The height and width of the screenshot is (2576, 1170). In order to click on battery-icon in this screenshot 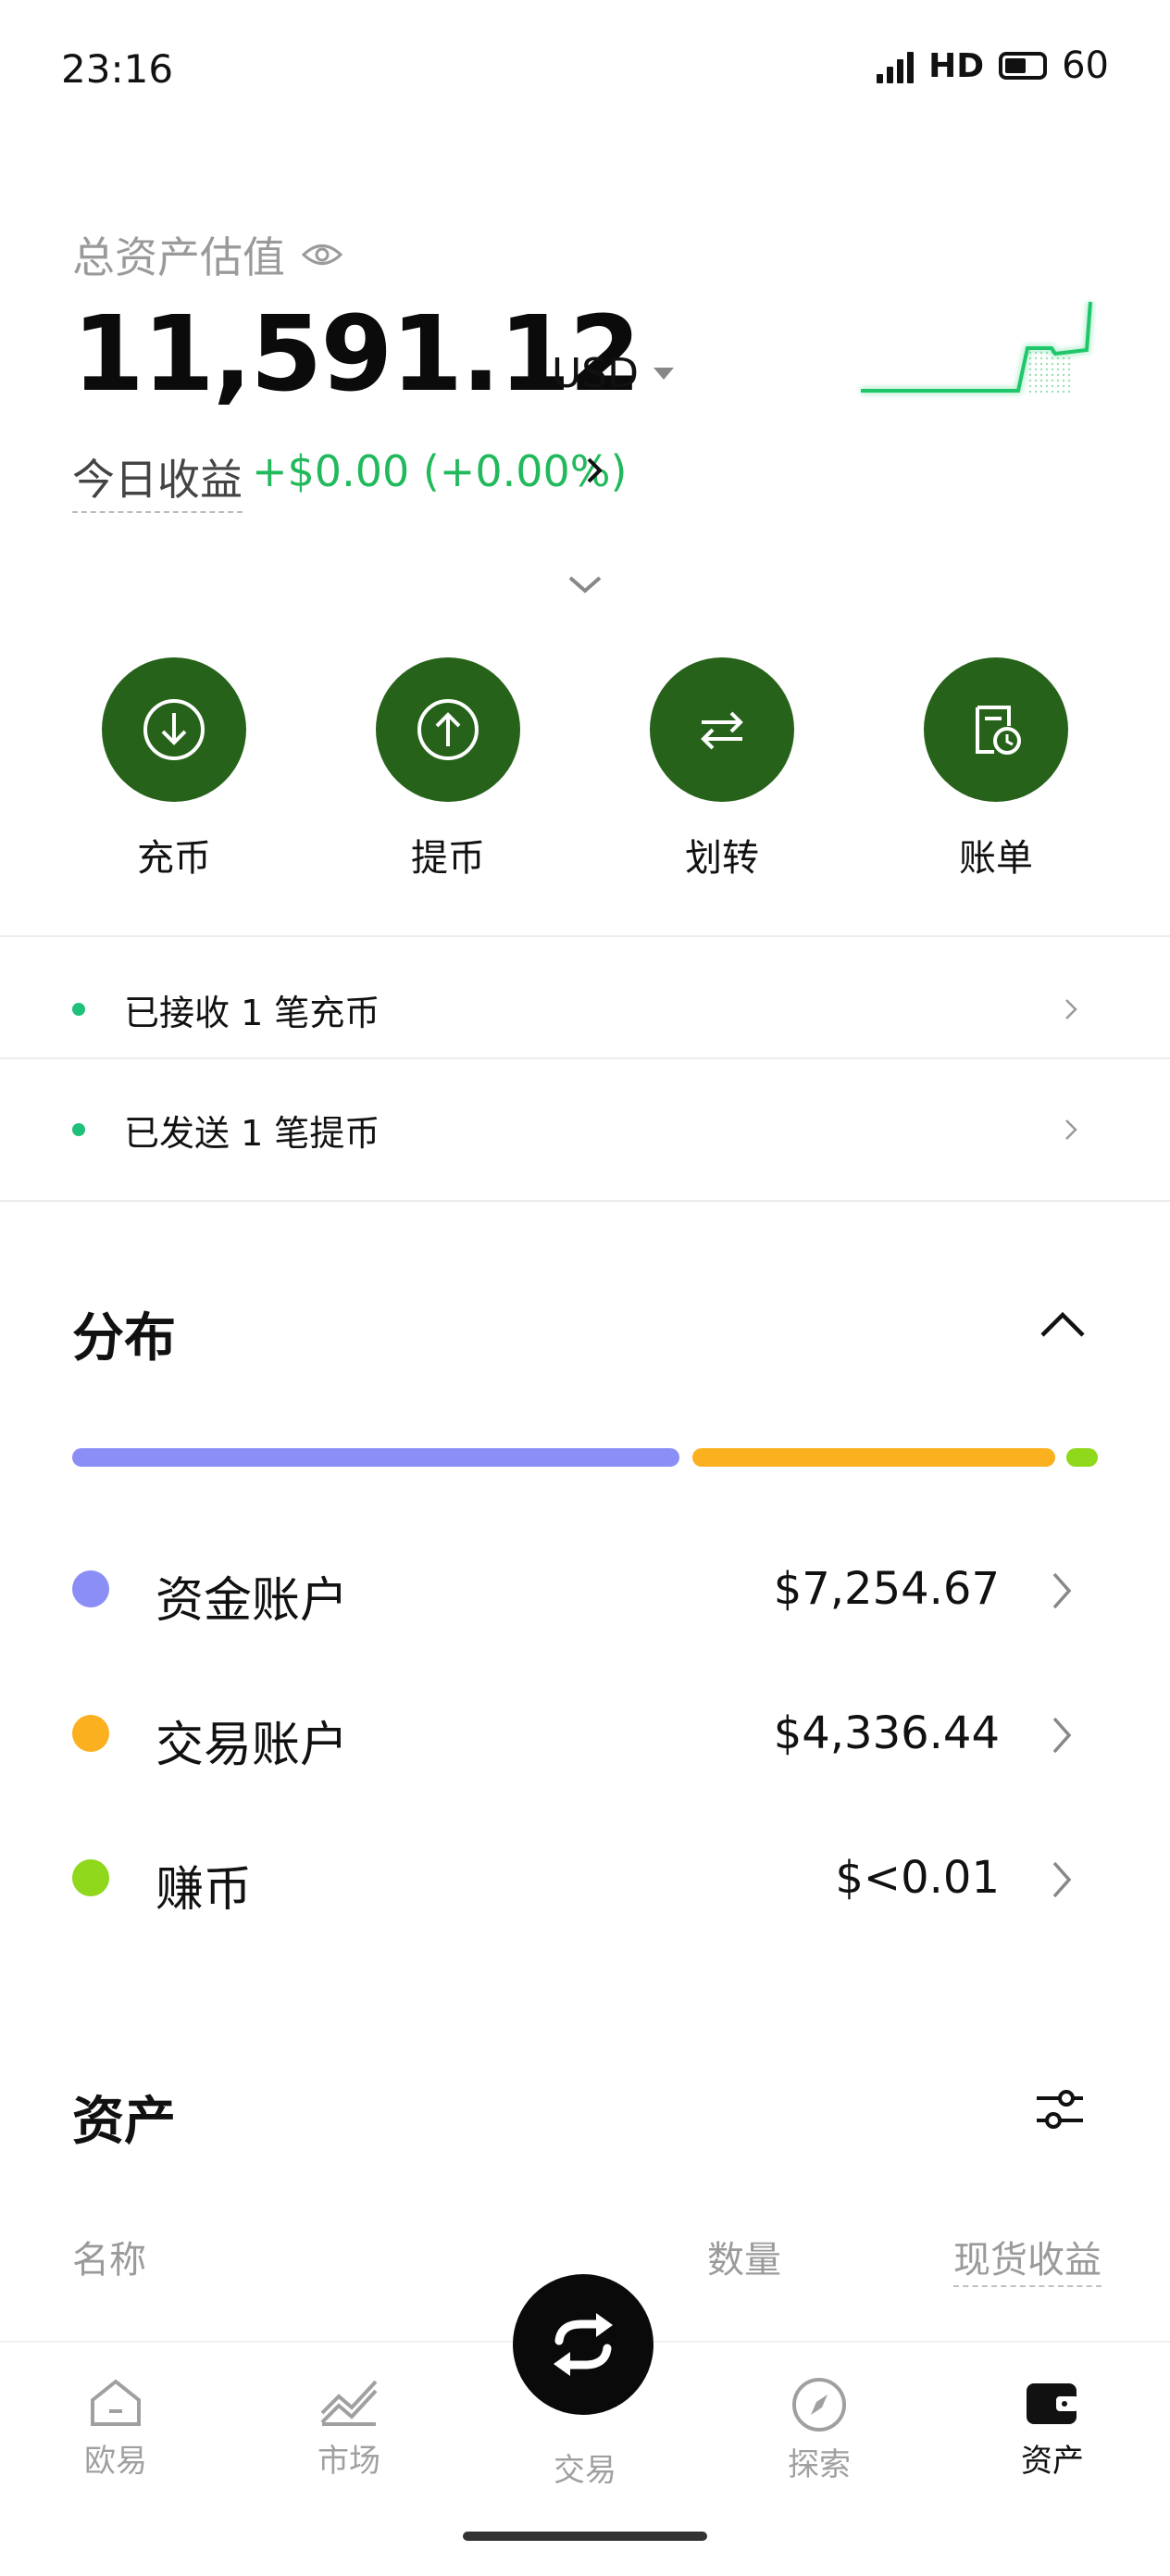, I will do `click(1023, 66)`.